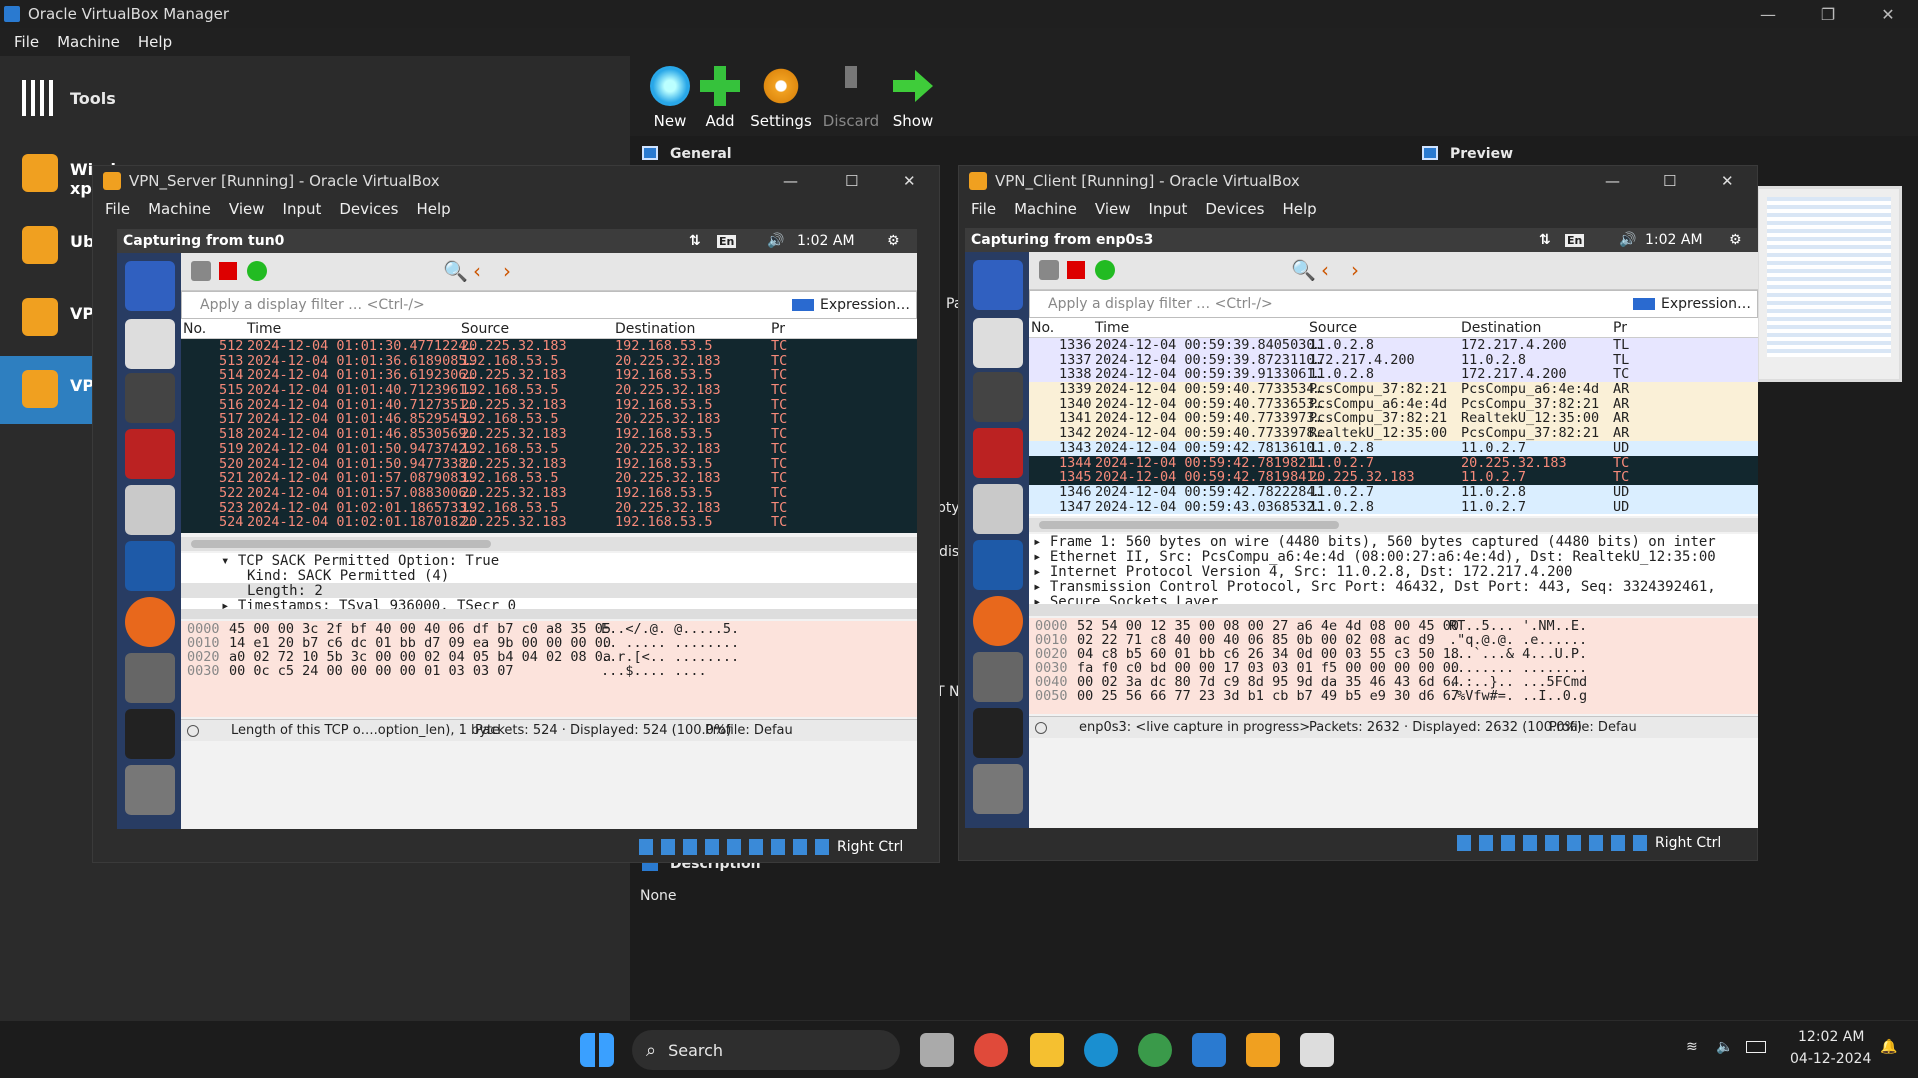 The height and width of the screenshot is (1078, 1918). I want to click on chrome-profile-icon, so click(1155, 1050).